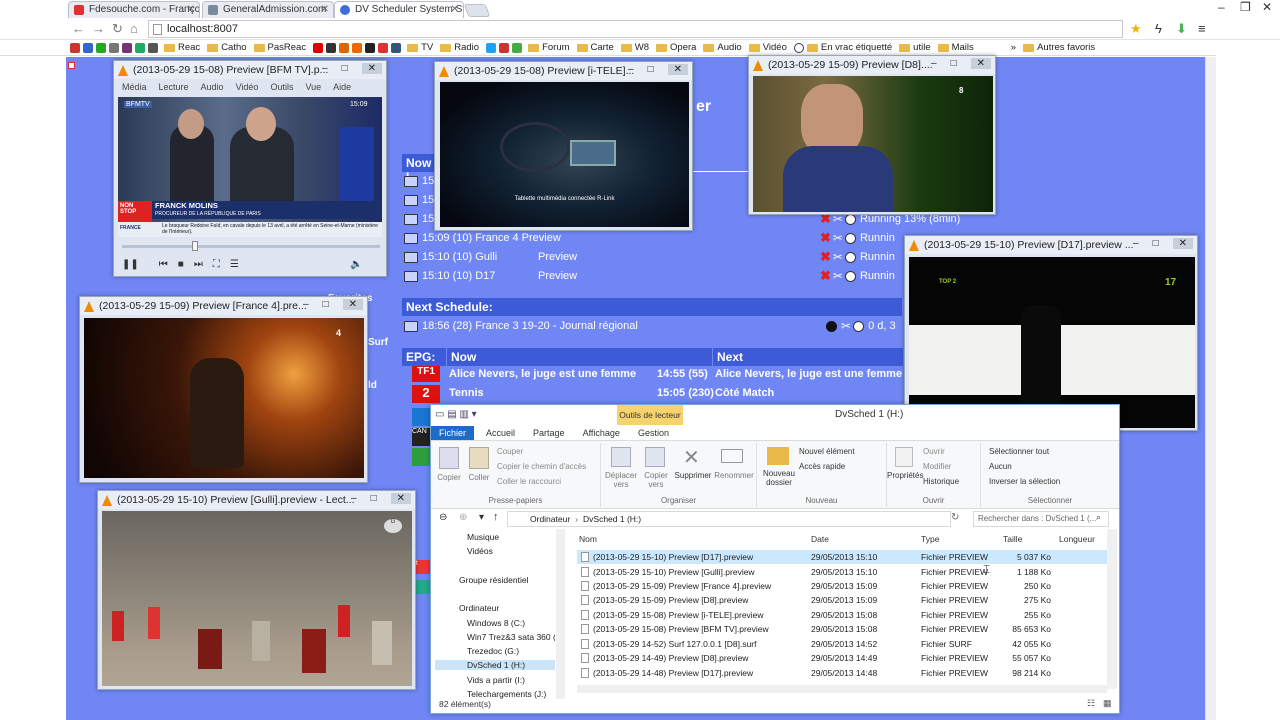 This screenshot has width=1280, height=720. I want to click on menu-vue: Vue, so click(313, 87).